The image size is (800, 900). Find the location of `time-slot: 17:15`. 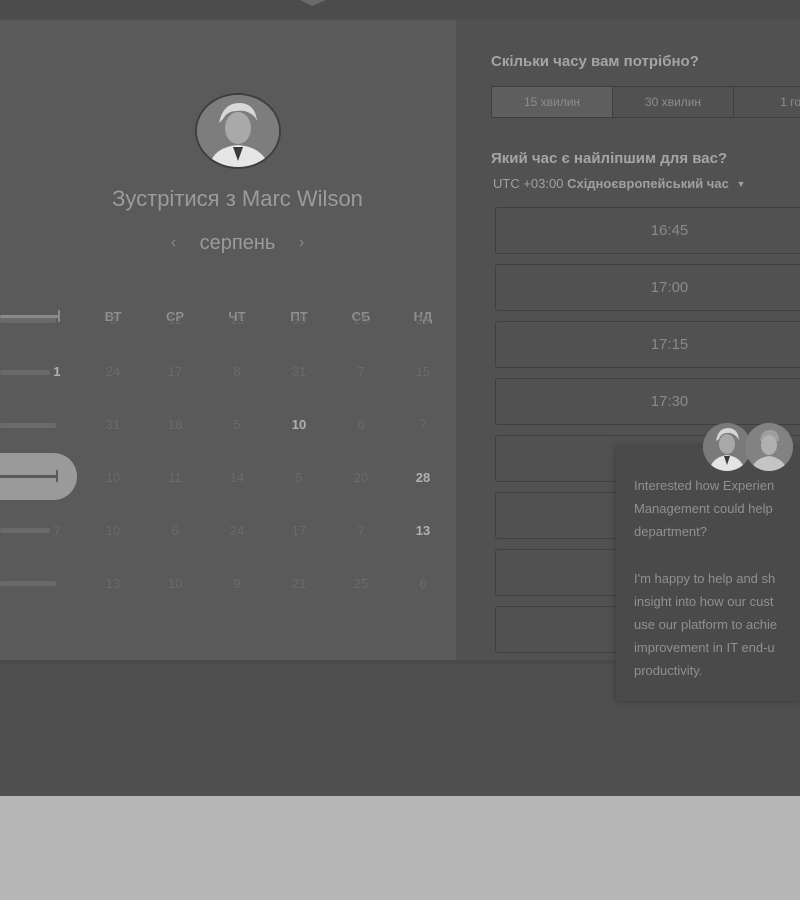

time-slot: 17:15 is located at coordinates (647, 344).